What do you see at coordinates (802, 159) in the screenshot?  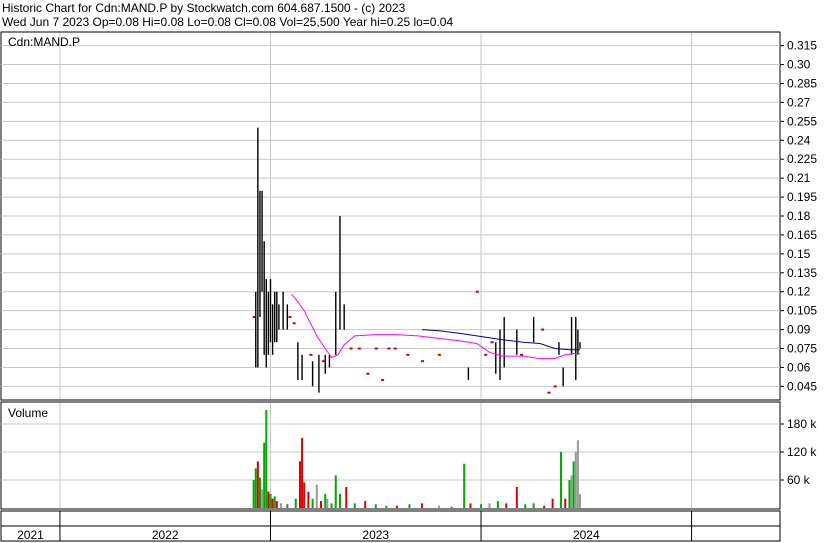 I see `price-tick-label: 0.225` at bounding box center [802, 159].